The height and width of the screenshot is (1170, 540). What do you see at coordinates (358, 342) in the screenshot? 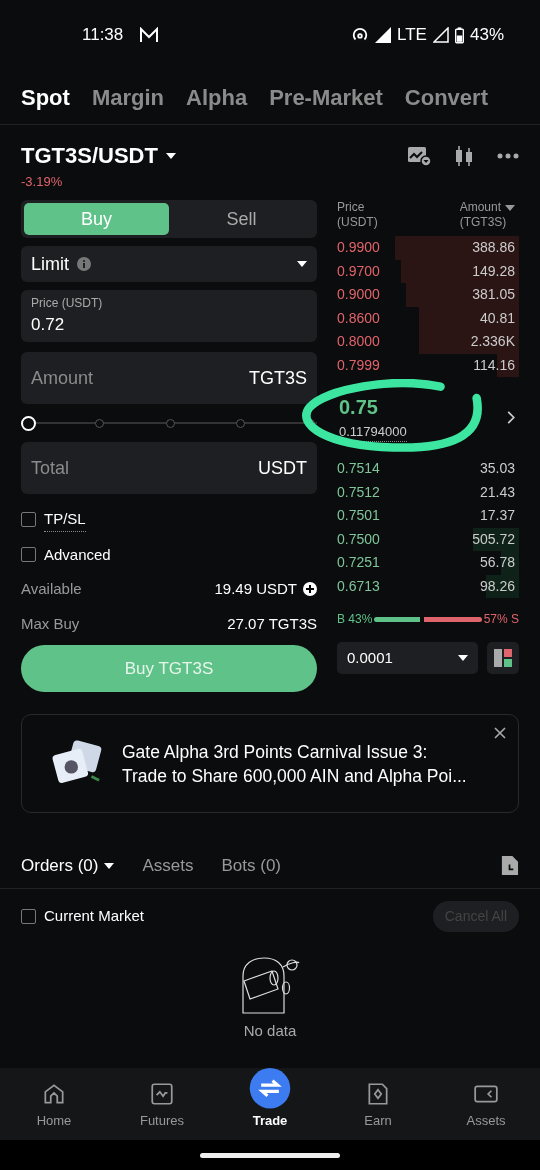
I see `ask-price: 0.8000` at bounding box center [358, 342].